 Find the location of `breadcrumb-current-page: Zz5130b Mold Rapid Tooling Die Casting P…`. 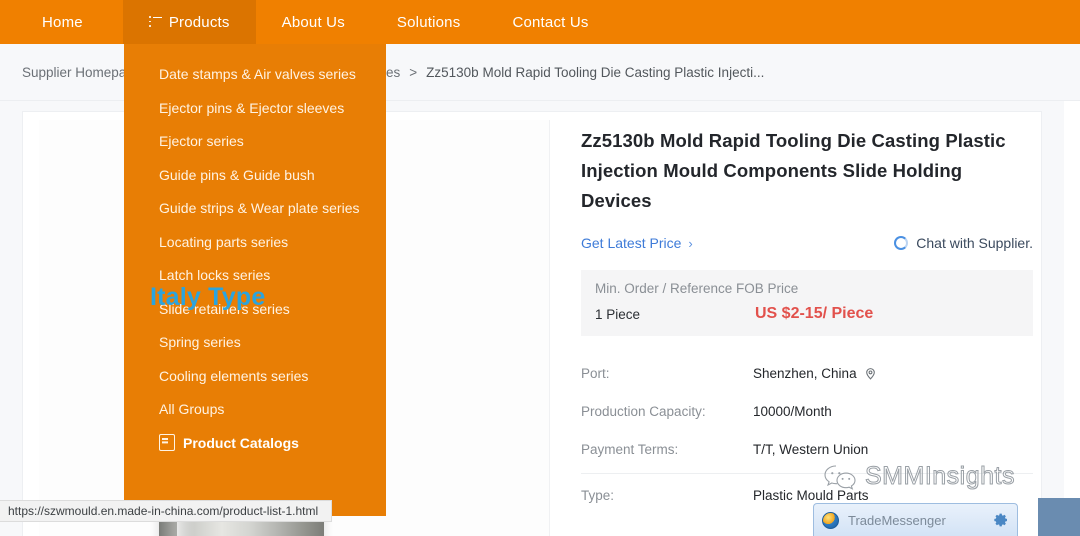

breadcrumb-current-page: Zz5130b Mold Rapid Tooling Die Casting P… is located at coordinates (595, 72).